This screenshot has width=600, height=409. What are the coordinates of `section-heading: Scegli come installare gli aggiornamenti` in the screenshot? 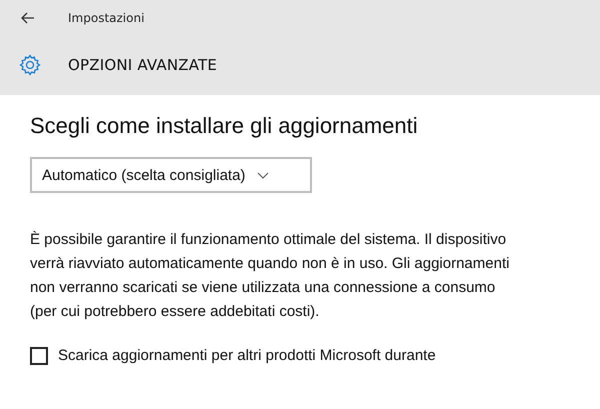 It's located at (224, 126).